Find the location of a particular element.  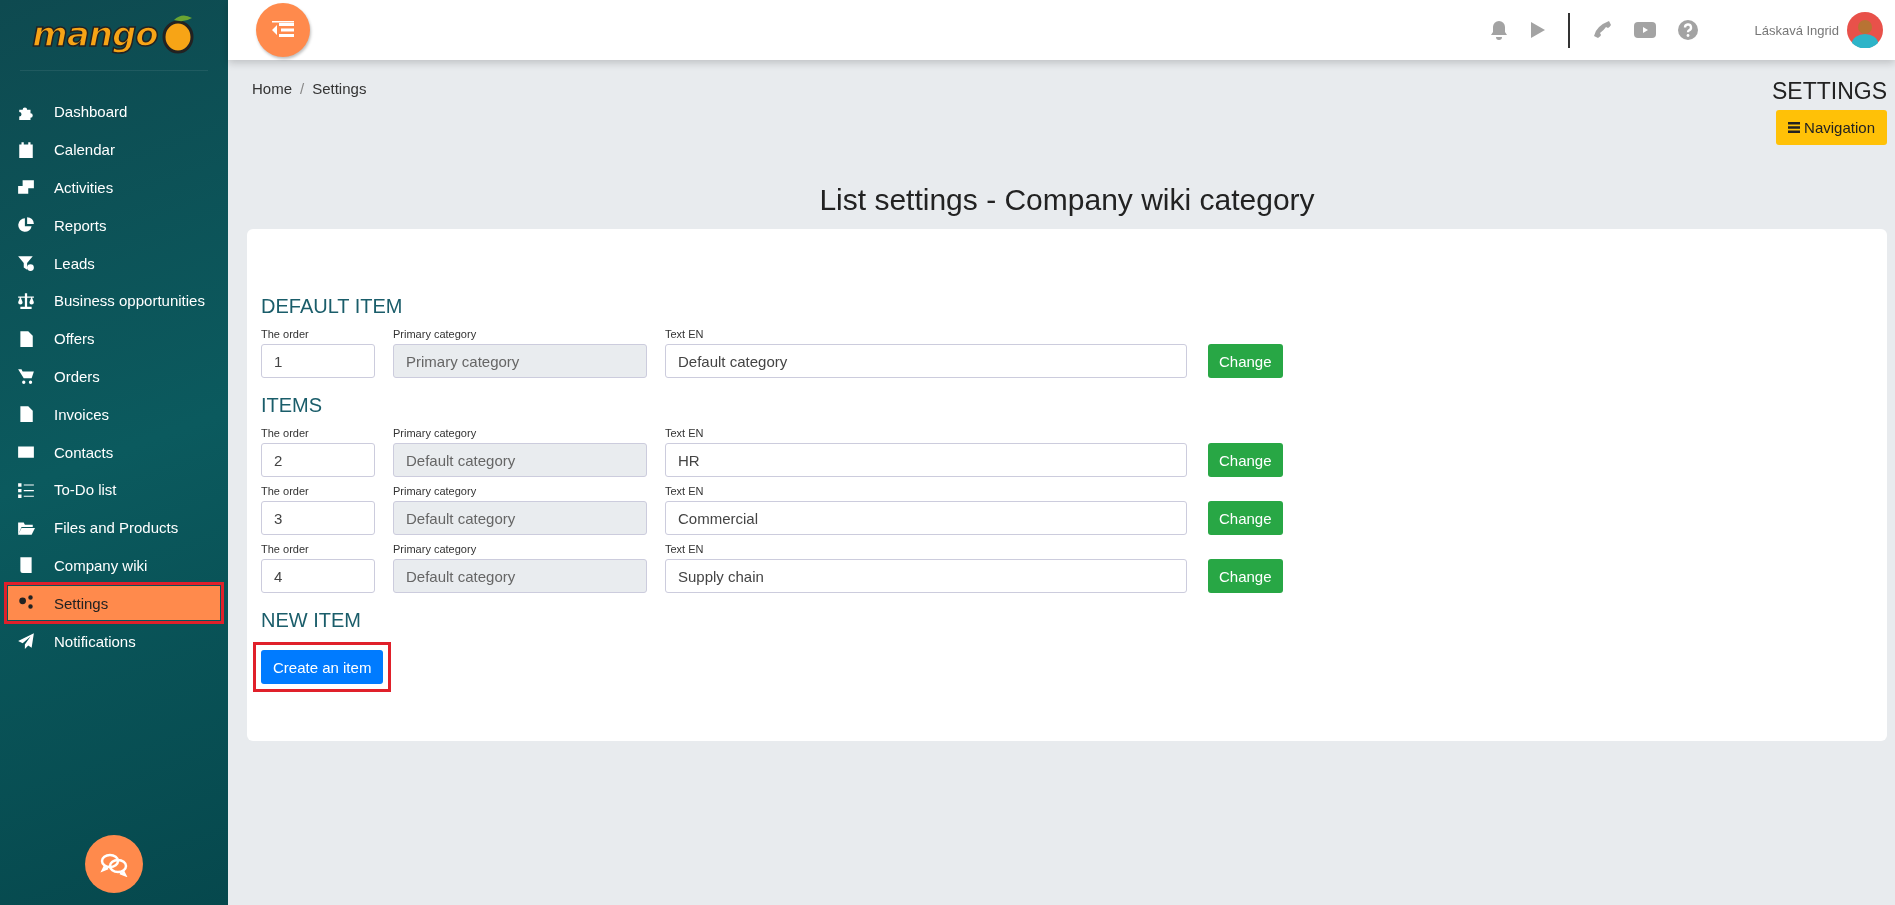

sidebar-item: Calendar is located at coordinates (114, 149).